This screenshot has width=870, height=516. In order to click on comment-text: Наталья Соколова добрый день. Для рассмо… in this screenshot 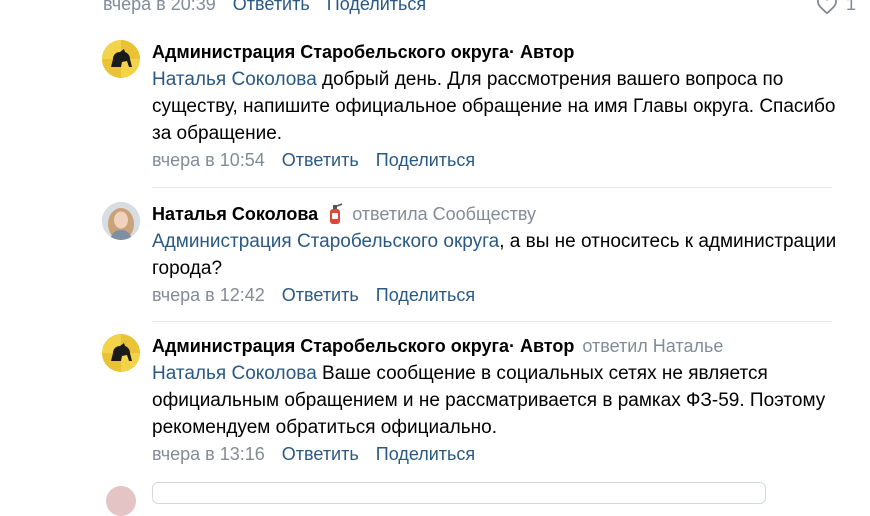, I will do `click(497, 106)`.